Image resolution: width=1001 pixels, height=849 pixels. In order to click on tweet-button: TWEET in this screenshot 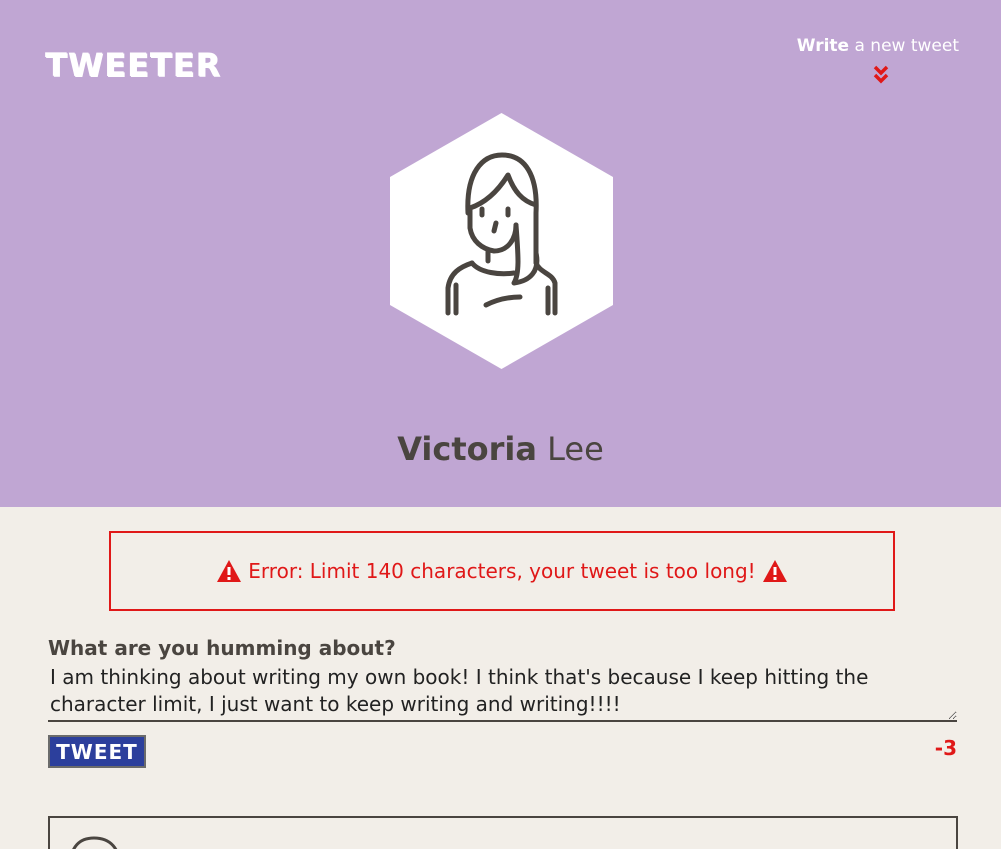, I will do `click(97, 751)`.